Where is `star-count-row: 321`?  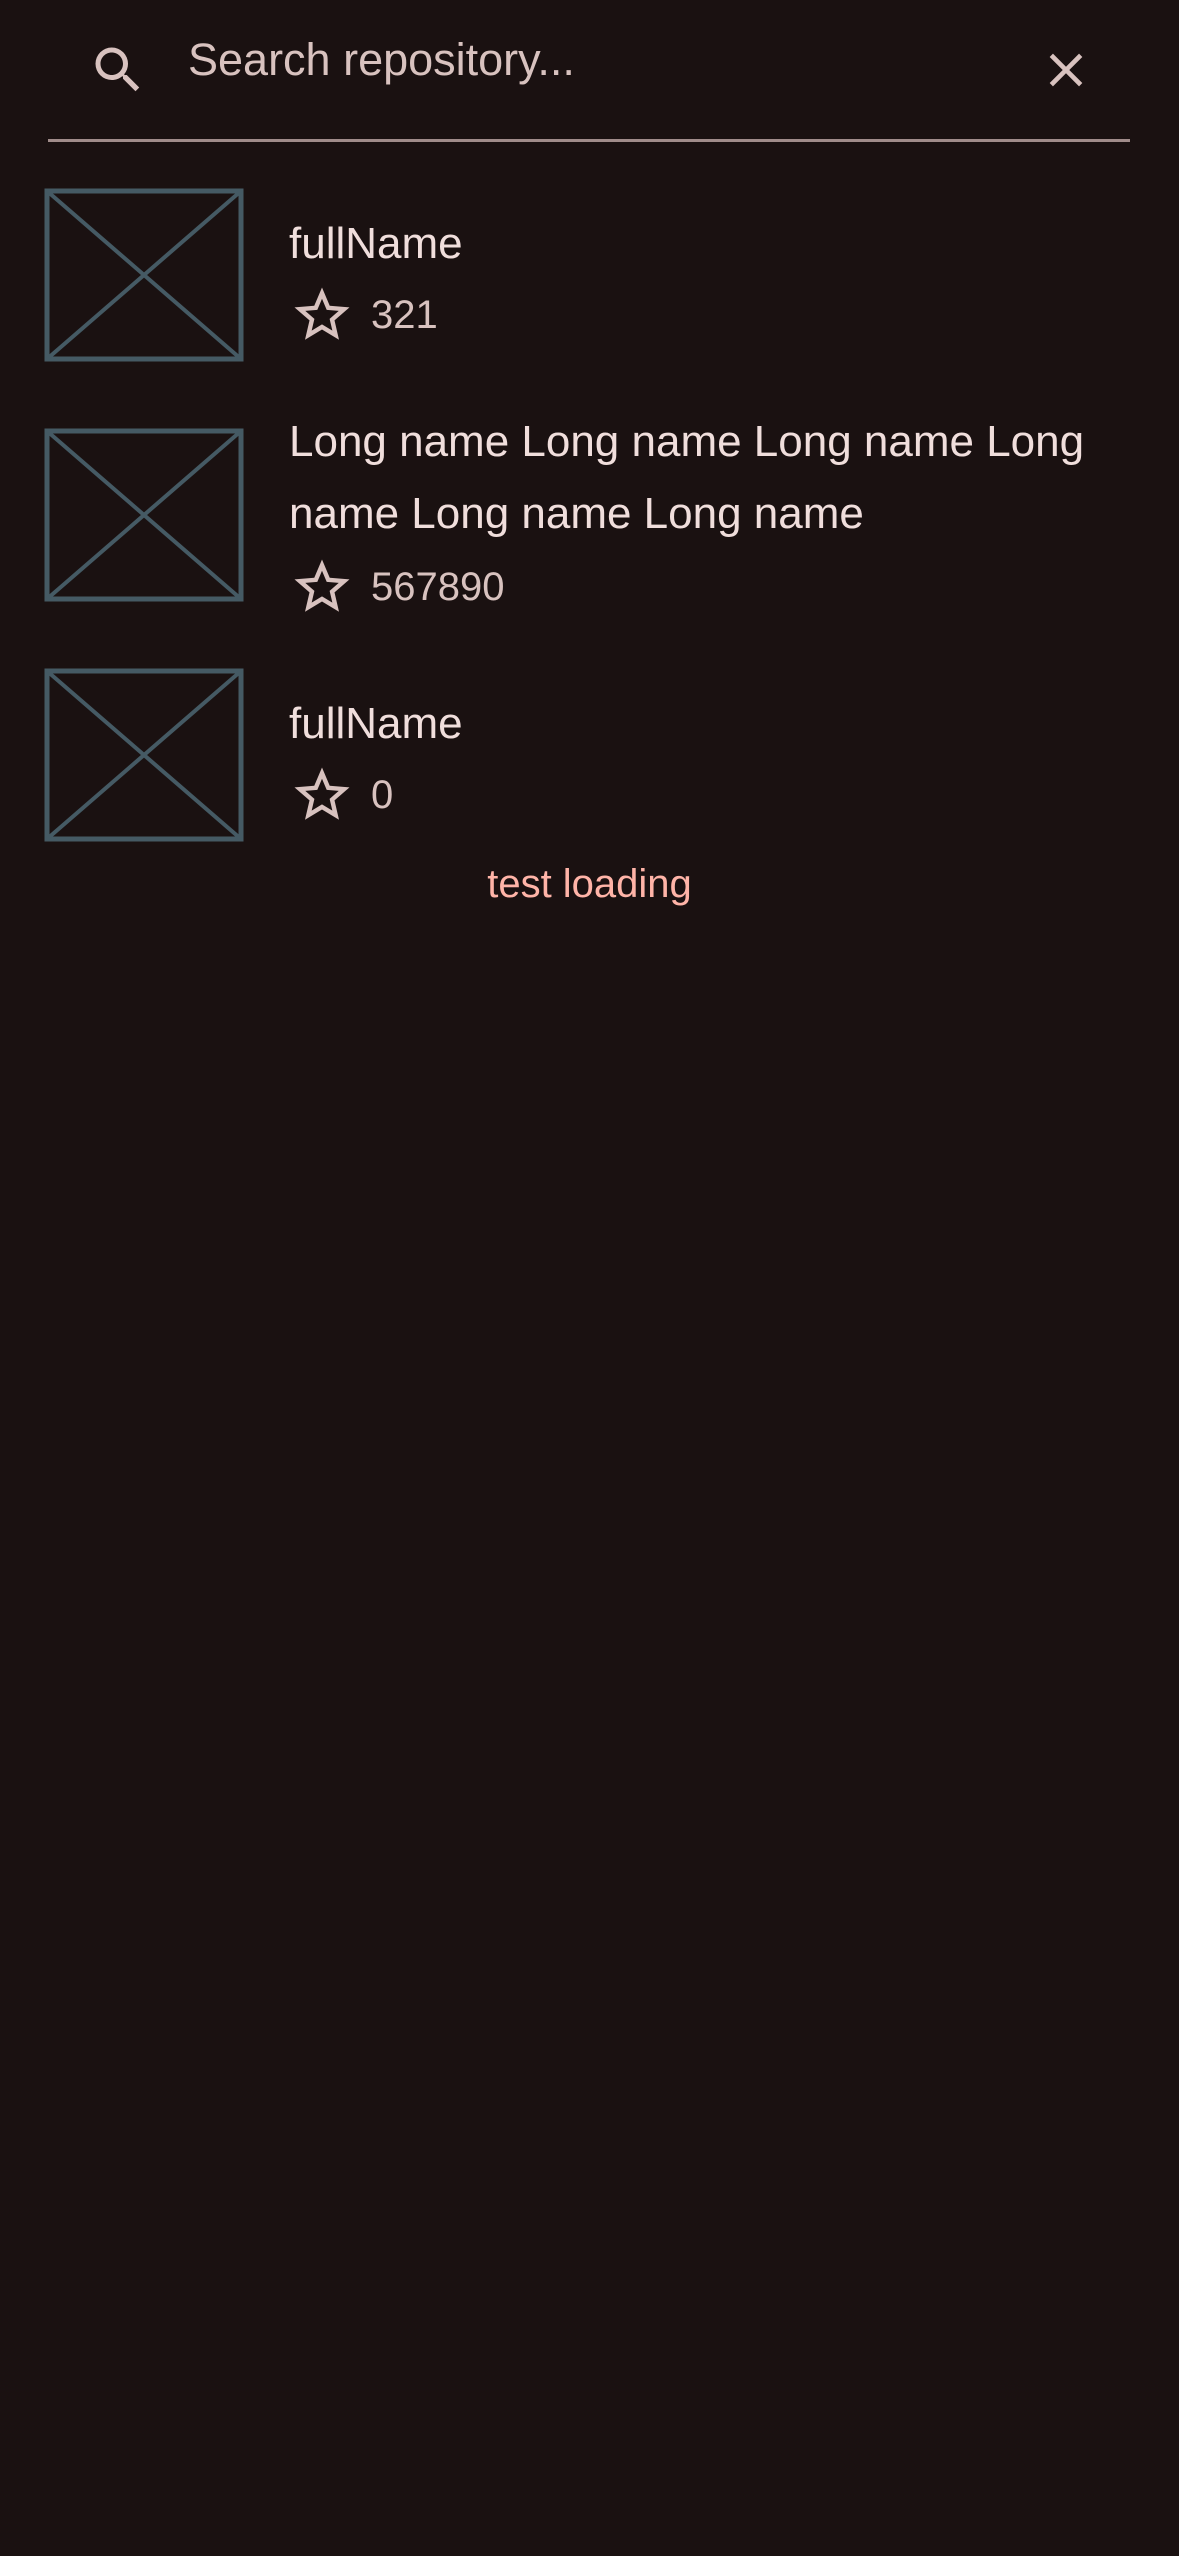
star-count-row: 321 is located at coordinates (363, 315).